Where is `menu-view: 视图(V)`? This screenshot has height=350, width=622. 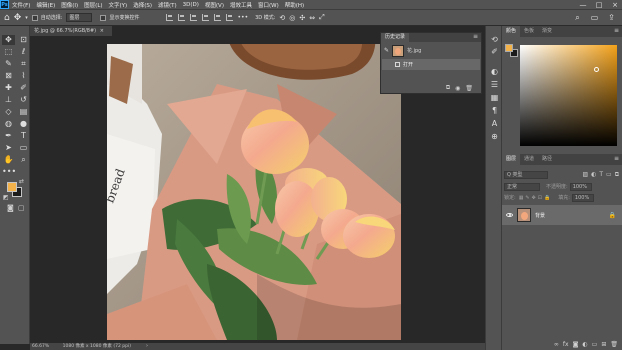 menu-view: 视图(V) is located at coordinates (214, 5).